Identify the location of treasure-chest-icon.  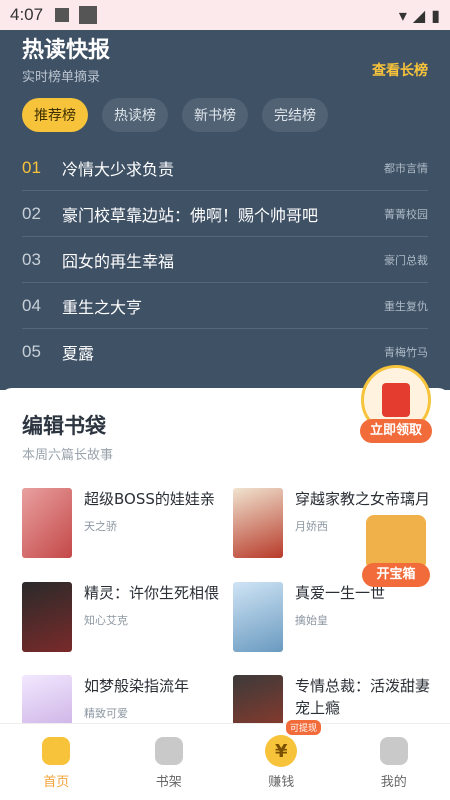
(396, 542).